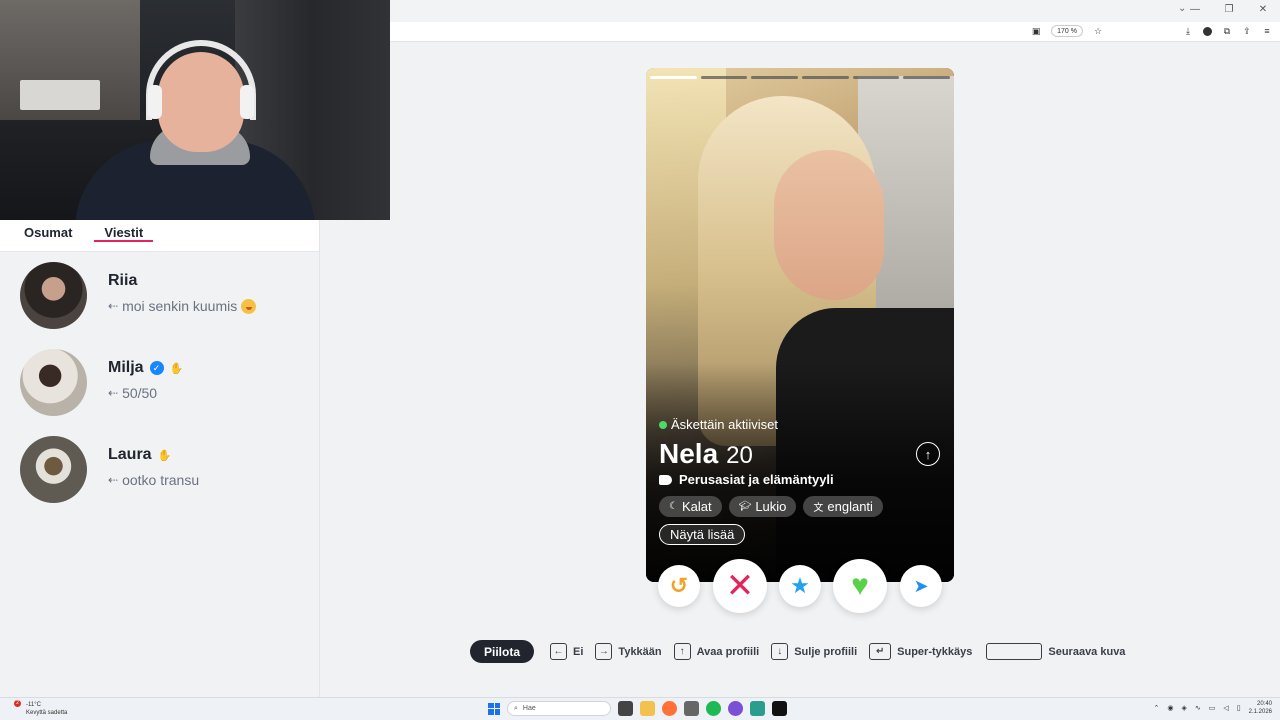  Describe the element at coordinates (850, 506) in the screenshot. I see `chip-label: englanti` at that location.